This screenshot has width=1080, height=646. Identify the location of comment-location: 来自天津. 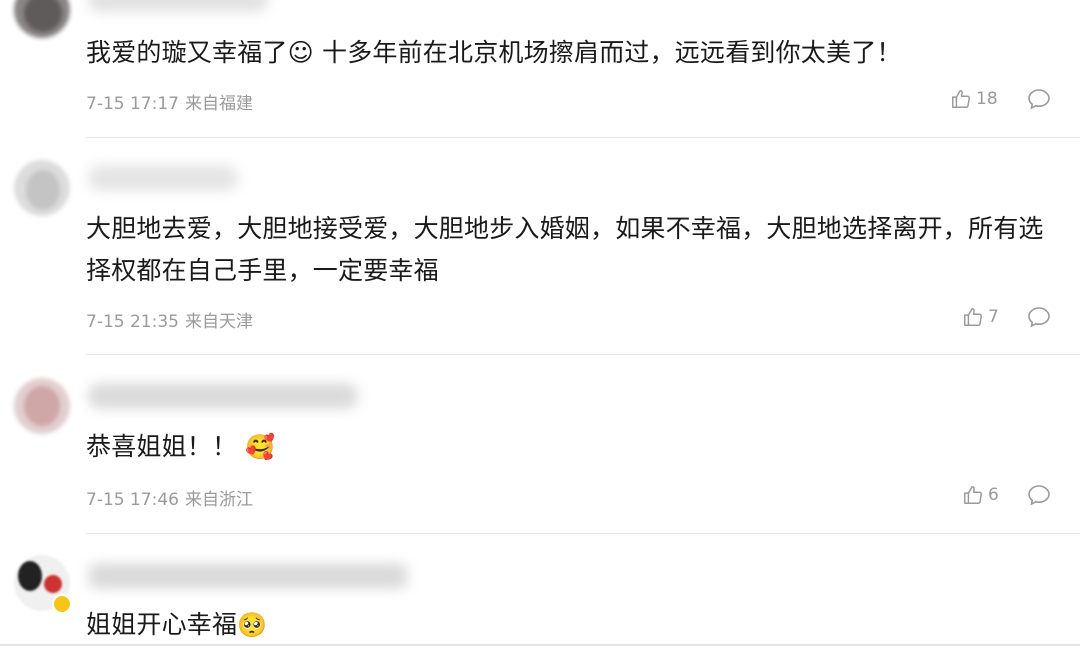
(218, 322).